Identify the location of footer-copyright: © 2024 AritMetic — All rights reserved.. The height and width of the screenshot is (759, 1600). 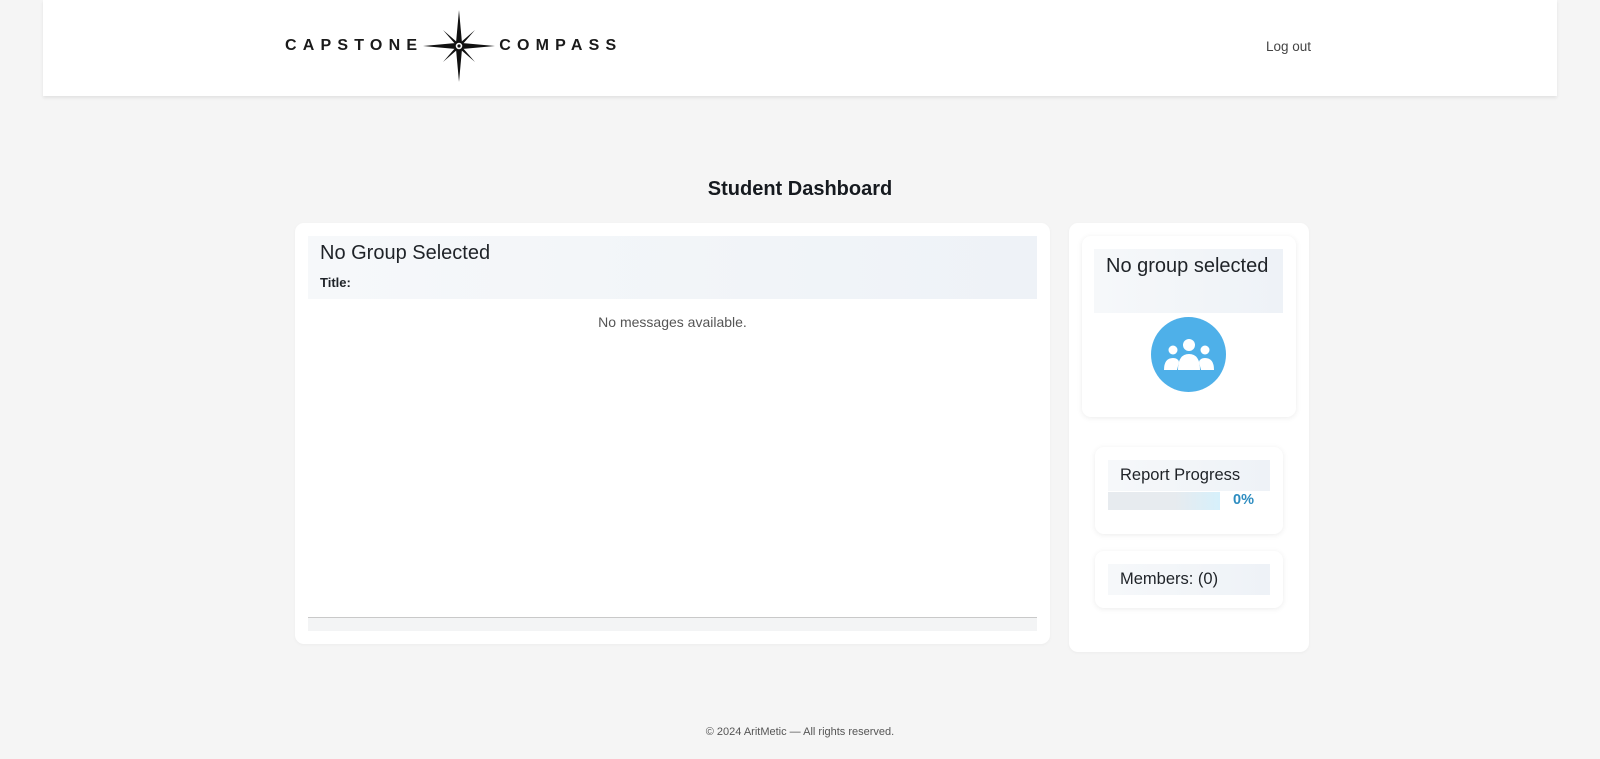
(800, 732).